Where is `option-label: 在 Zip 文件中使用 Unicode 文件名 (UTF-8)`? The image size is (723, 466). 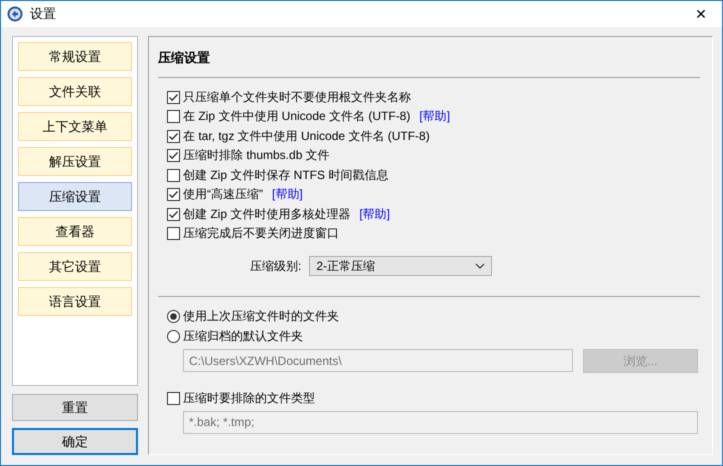
option-label: 在 Zip 文件中使用 Unicode 文件名 (UTF-8) is located at coordinates (296, 117).